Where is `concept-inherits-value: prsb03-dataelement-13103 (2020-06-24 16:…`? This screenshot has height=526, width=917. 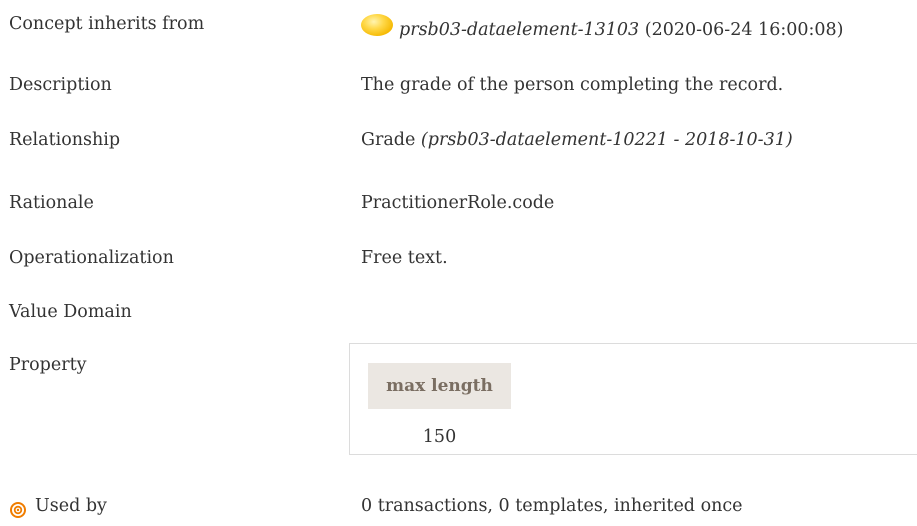 concept-inherits-value: prsb03-dataelement-13103 (2020-06-24 16:… is located at coordinates (602, 27).